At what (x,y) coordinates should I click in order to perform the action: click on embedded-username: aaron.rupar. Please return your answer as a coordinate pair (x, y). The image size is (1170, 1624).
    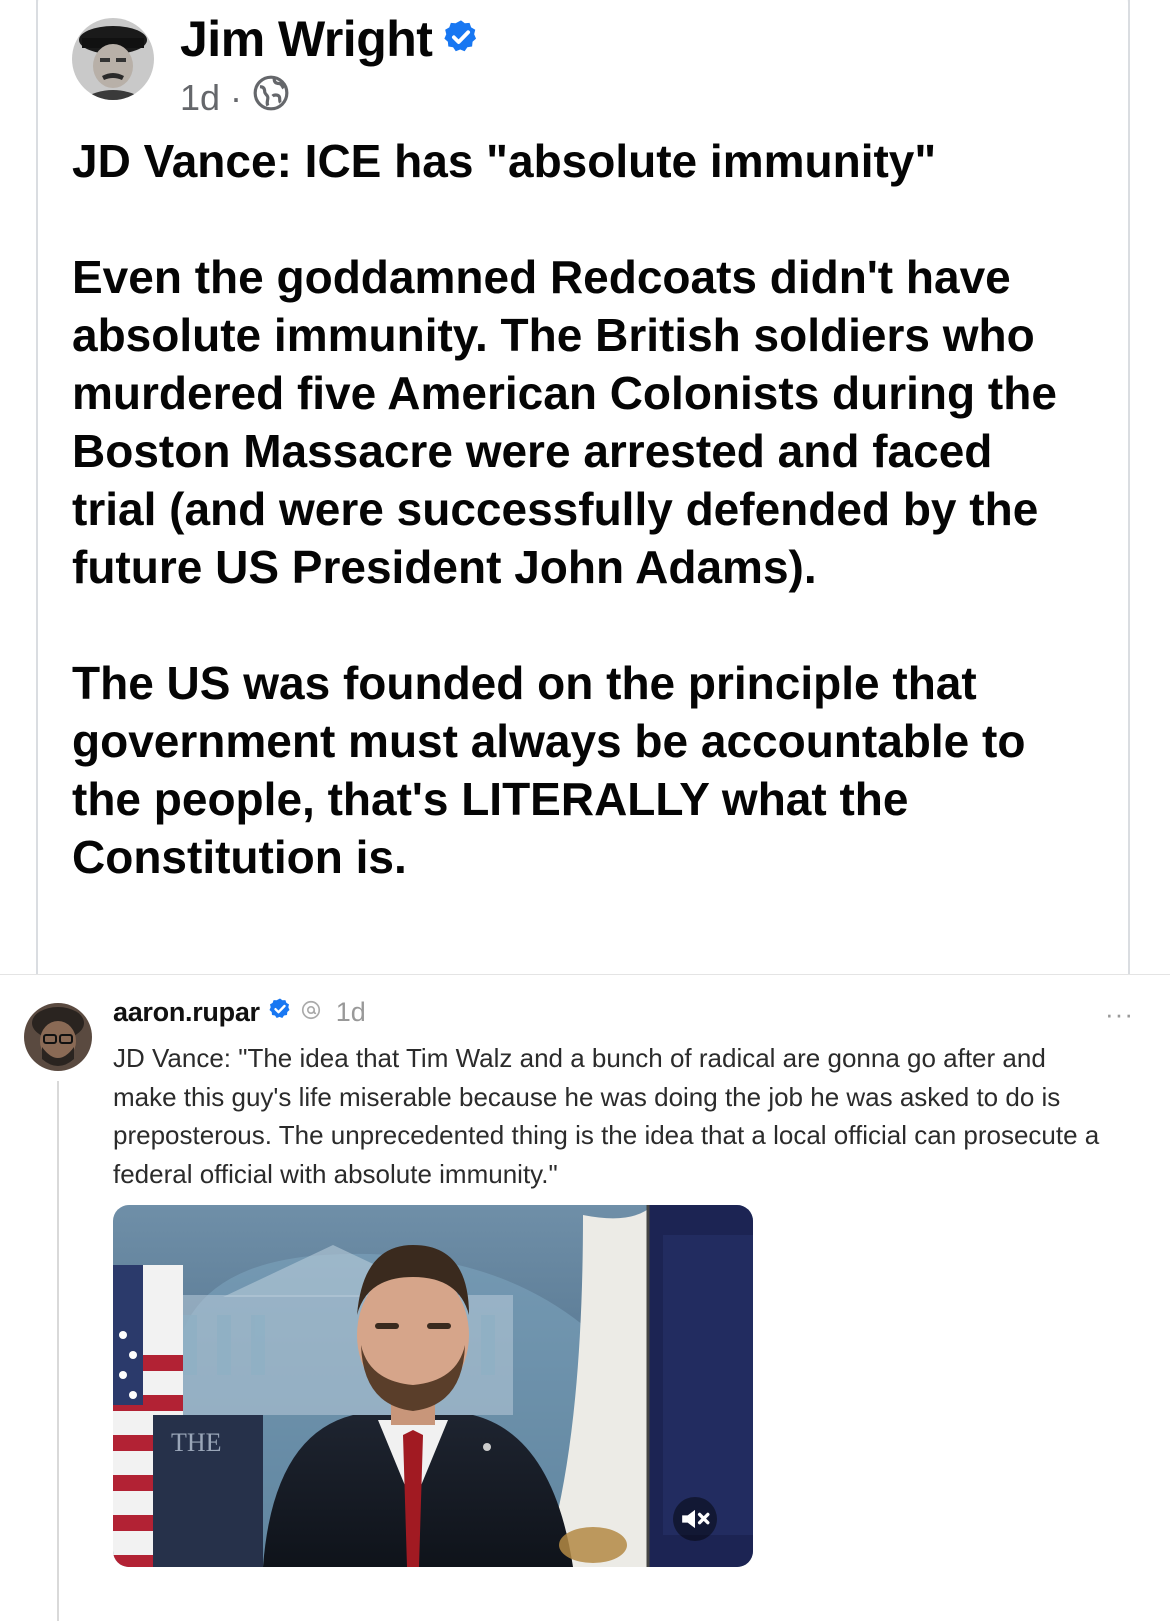
    Looking at the image, I should click on (186, 1012).